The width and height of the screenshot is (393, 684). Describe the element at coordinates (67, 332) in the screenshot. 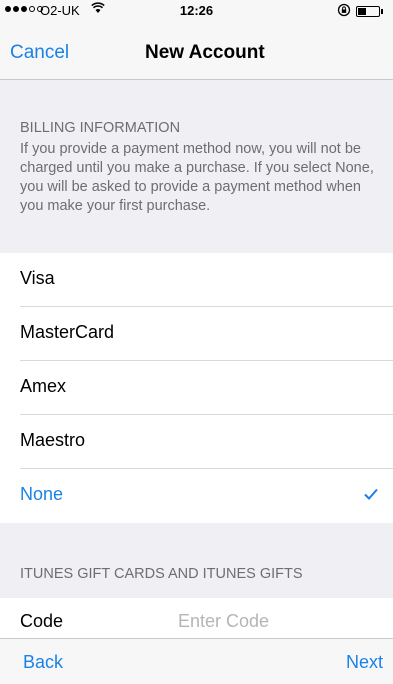

I see `payment-option-label: MasterCard` at that location.